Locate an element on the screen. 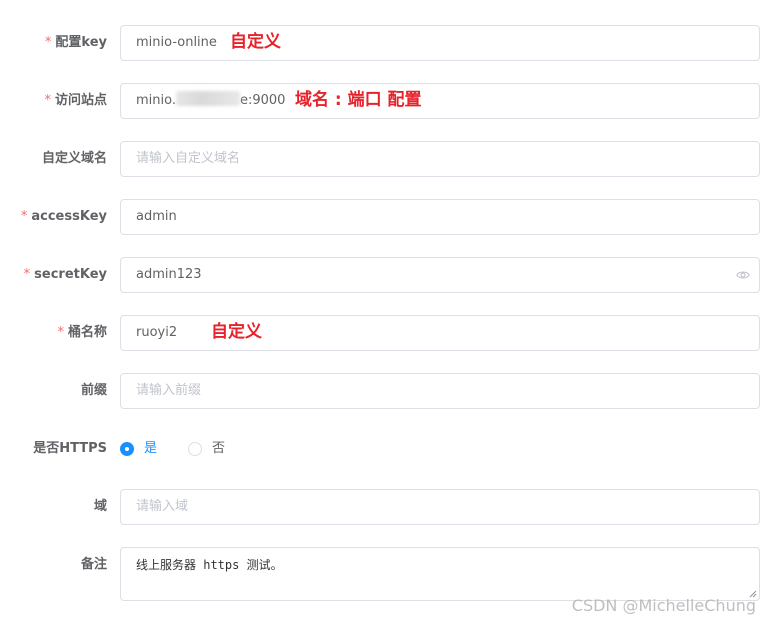 The height and width of the screenshot is (625, 772). endpoint-row: * 访问站点 minio. e:9000 域名 : 端口 配置 is located at coordinates (386, 101).